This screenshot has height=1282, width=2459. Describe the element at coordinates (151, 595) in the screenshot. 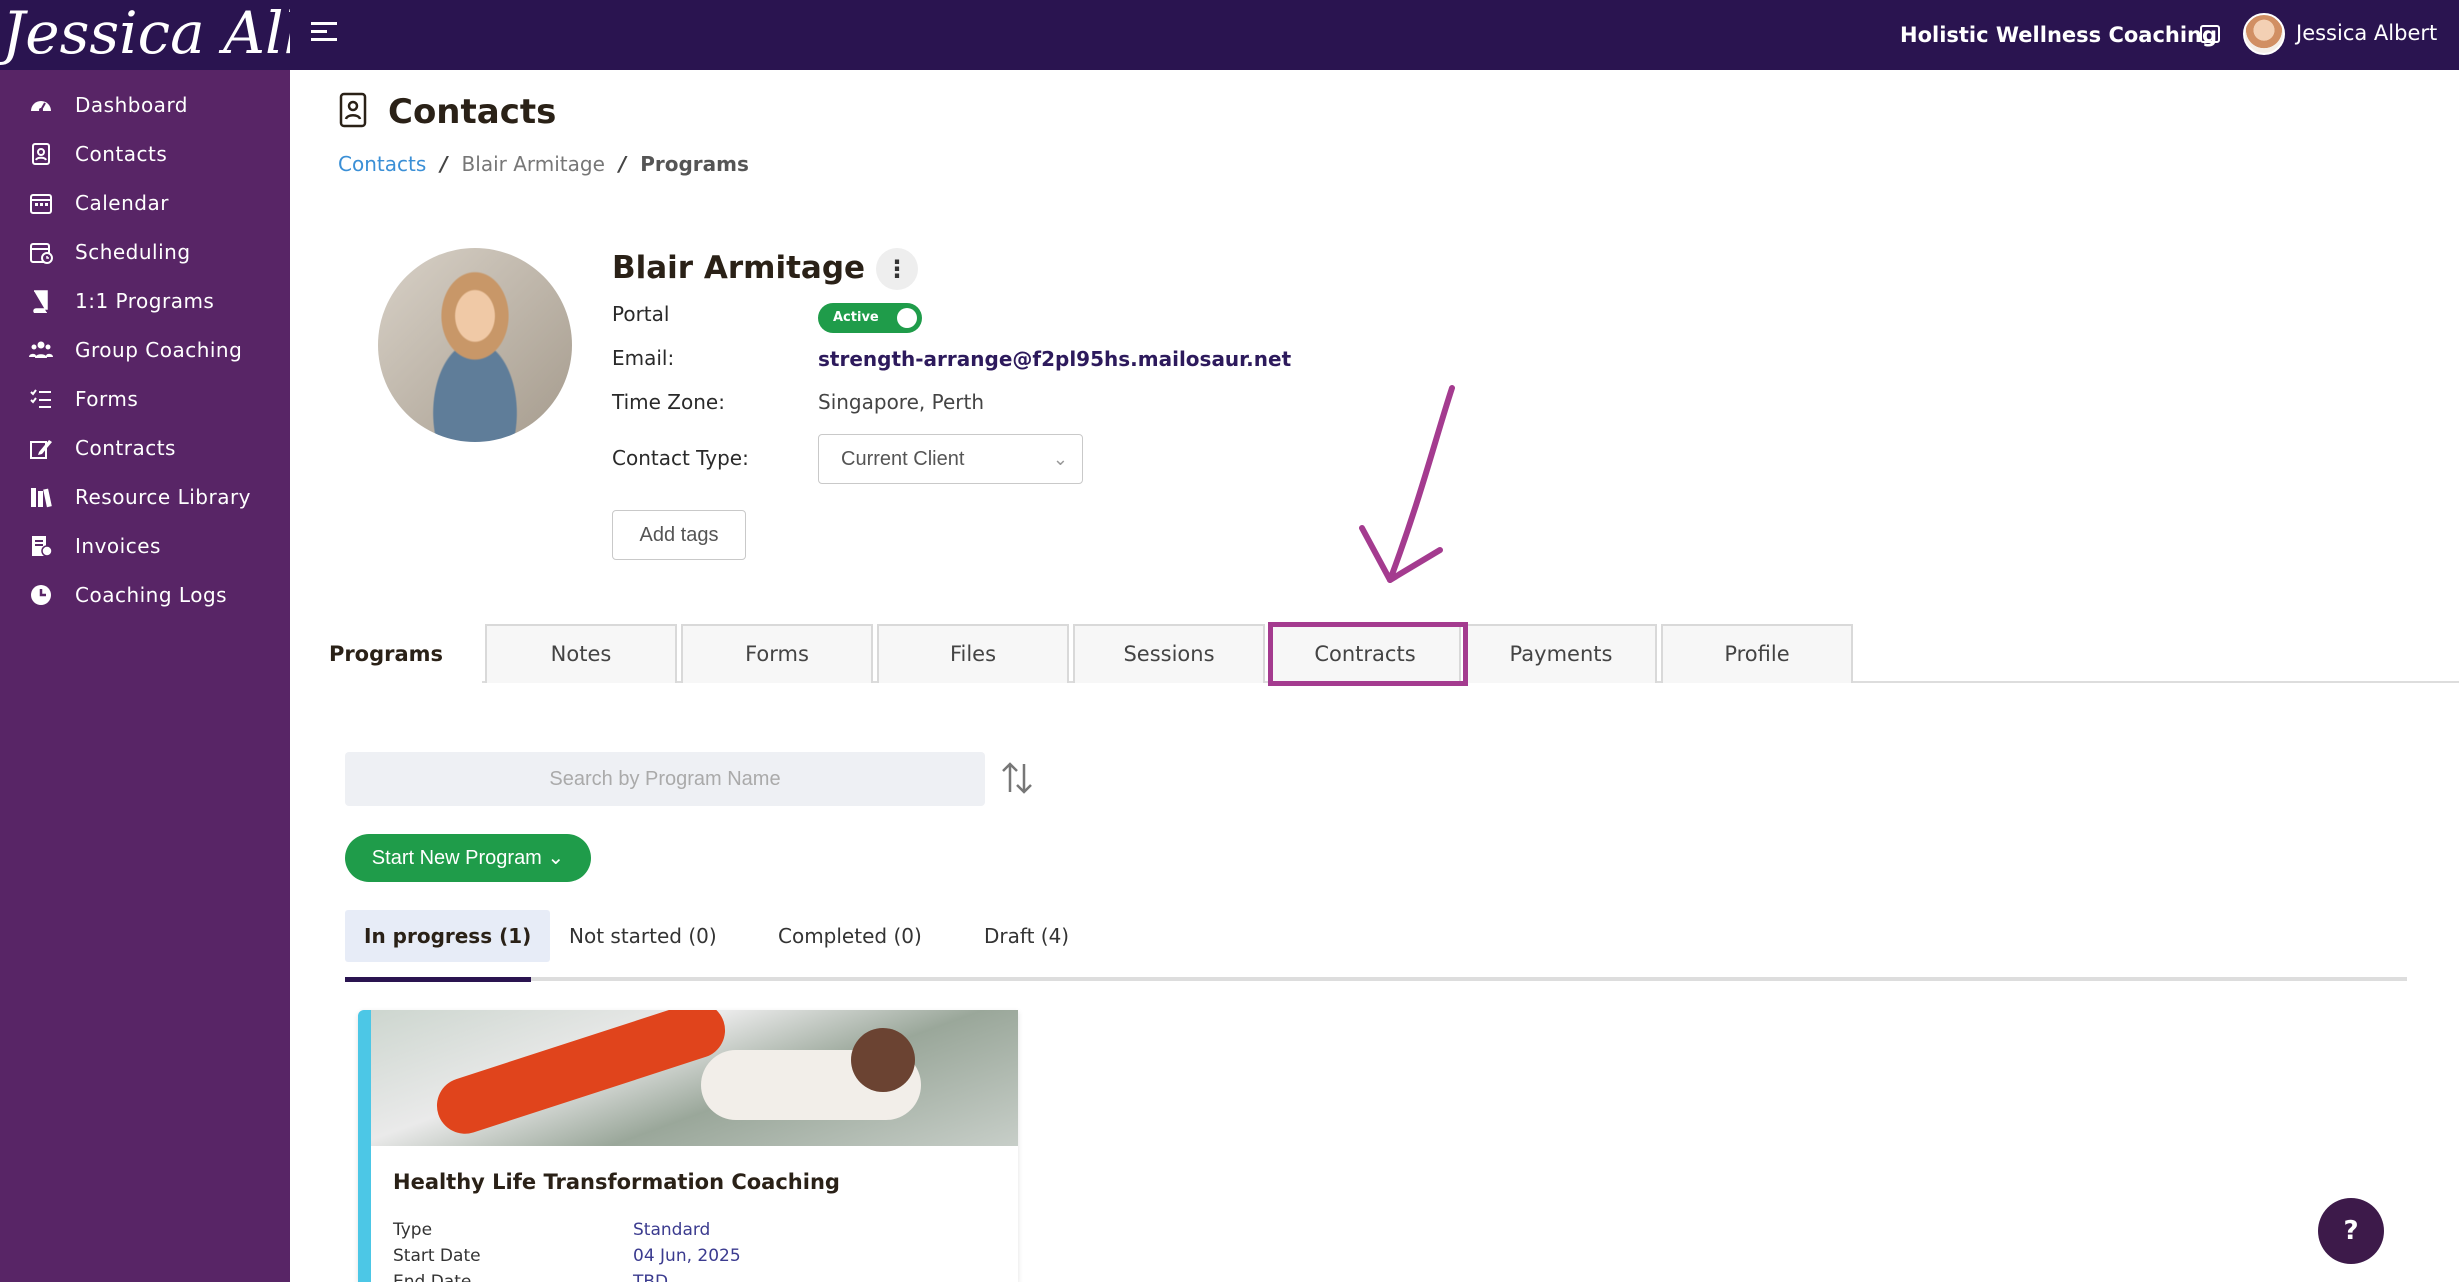

I see `sidebar-item-label: Coaching Logs` at that location.